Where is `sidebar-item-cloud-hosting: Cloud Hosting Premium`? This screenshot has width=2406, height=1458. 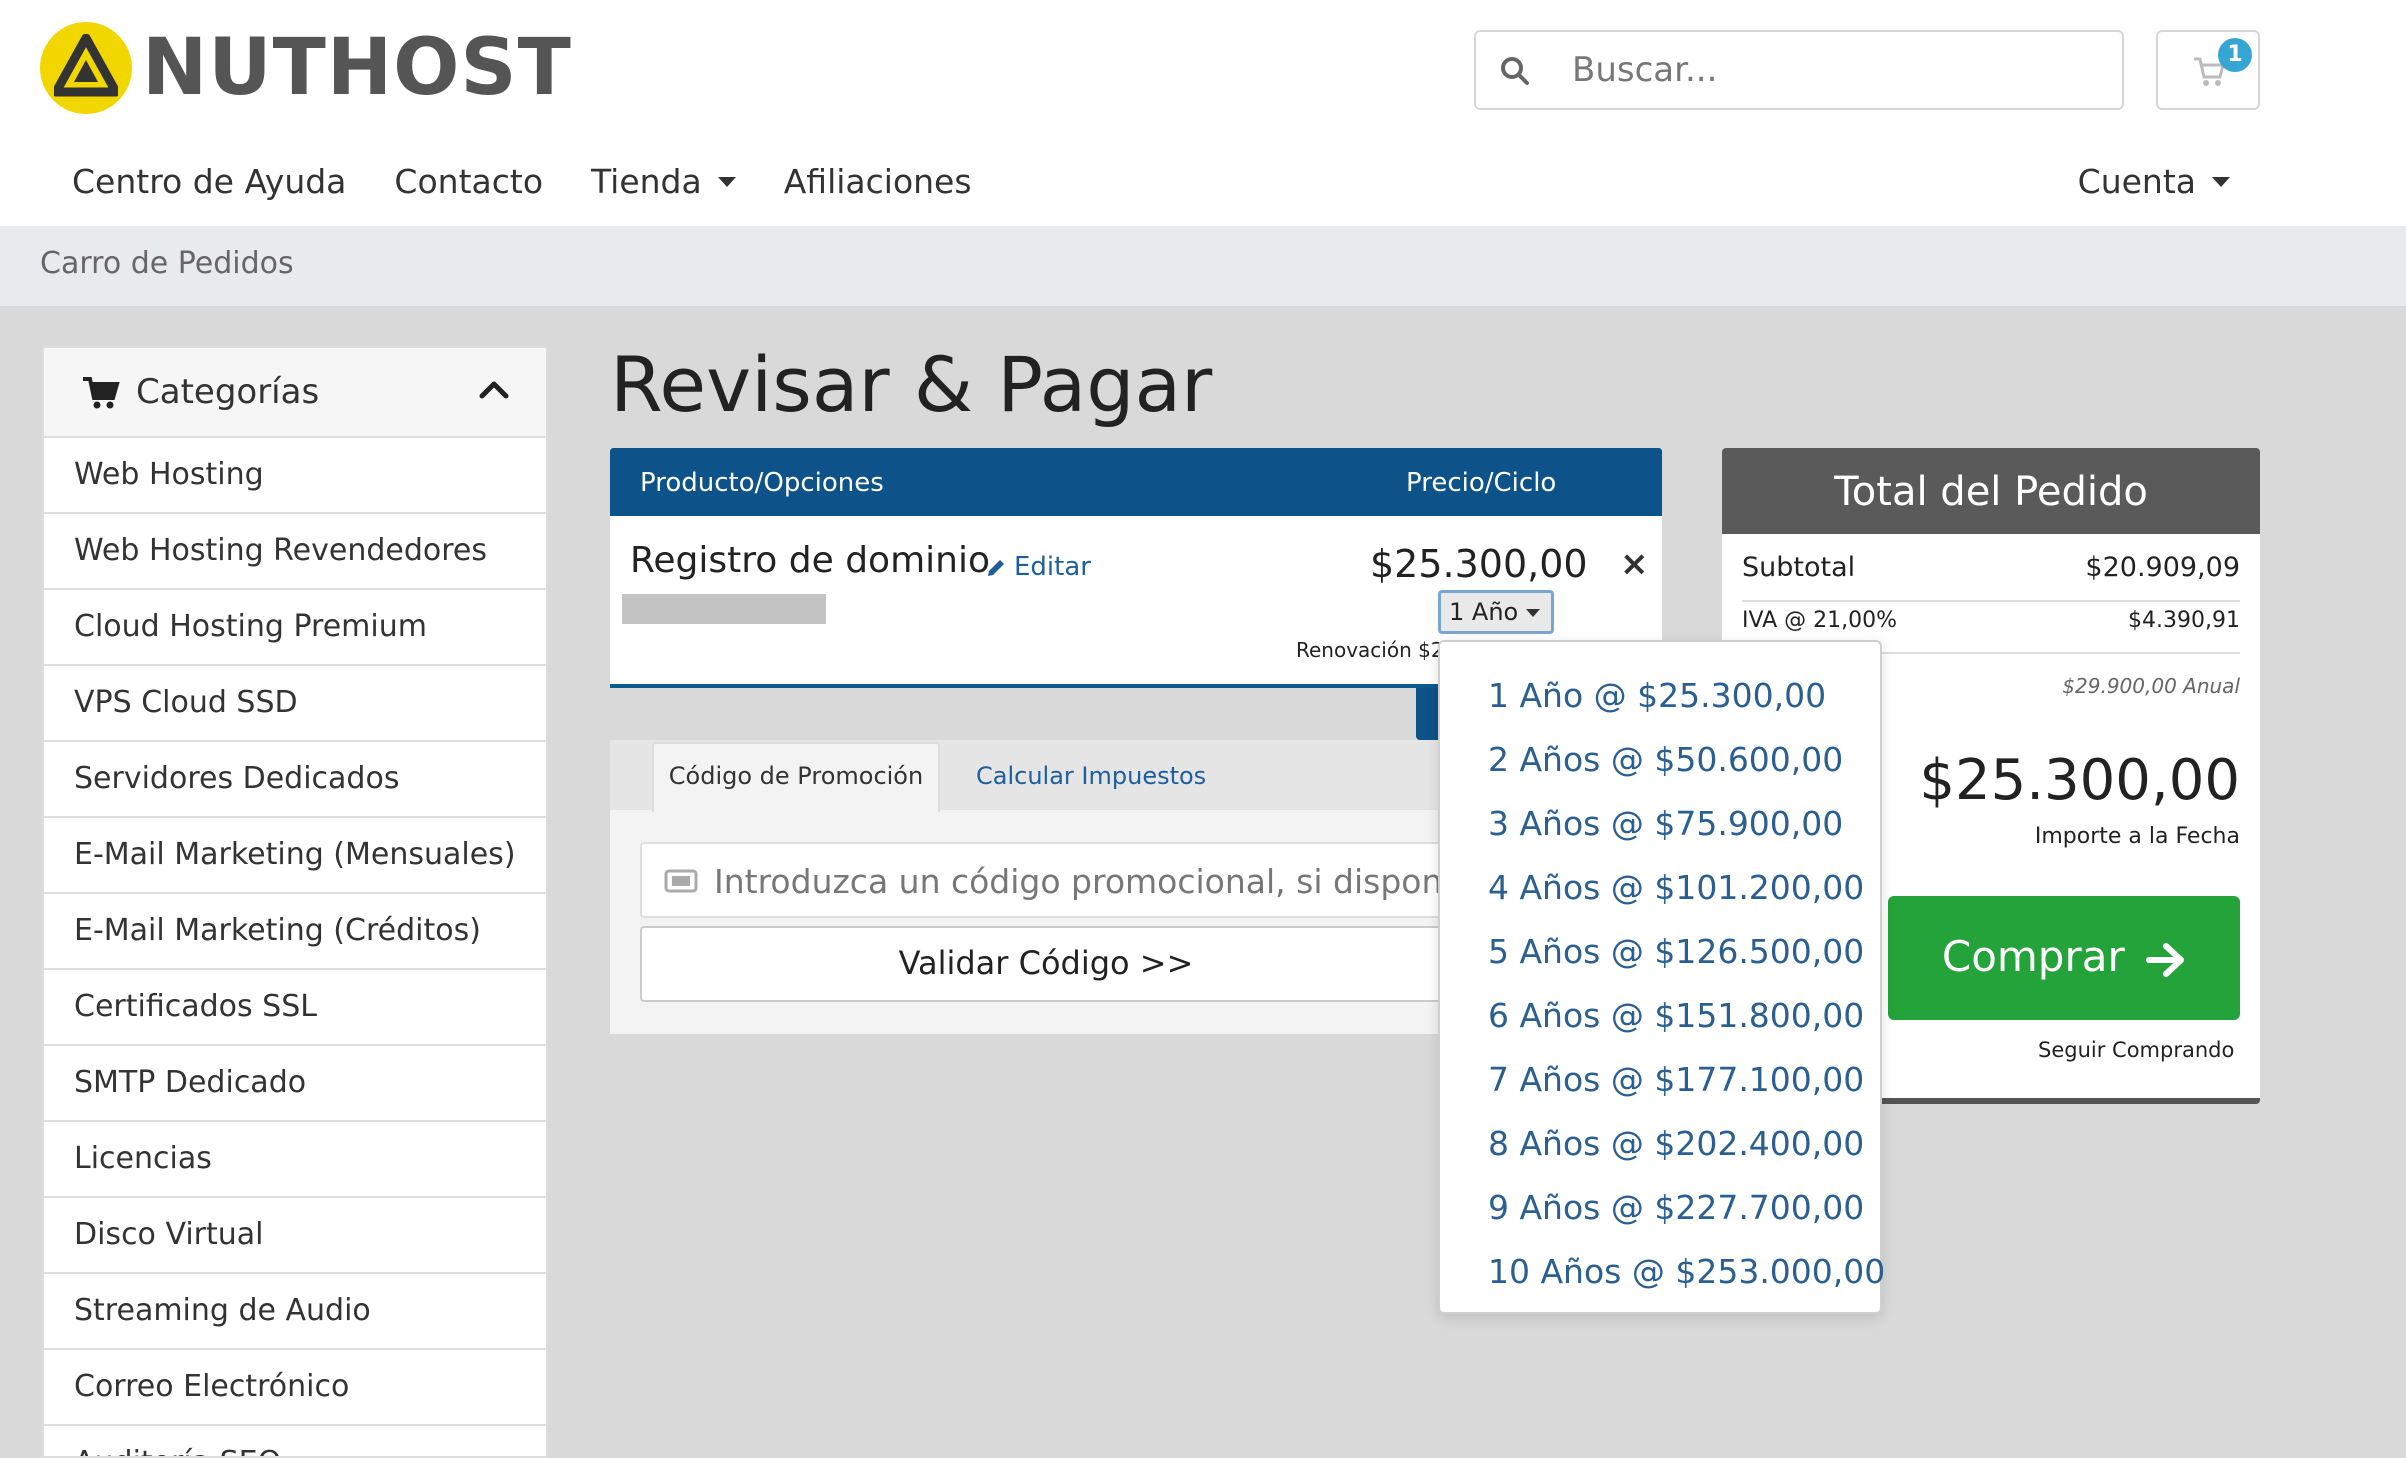 sidebar-item-cloud-hosting: Cloud Hosting Premium is located at coordinates (295, 628).